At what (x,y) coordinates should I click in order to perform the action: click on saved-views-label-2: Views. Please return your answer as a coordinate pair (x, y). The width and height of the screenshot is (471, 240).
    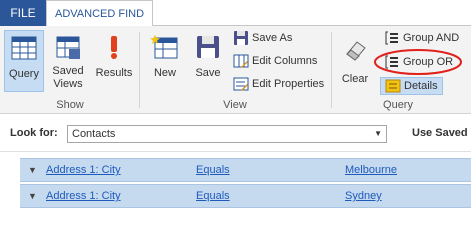
    Looking at the image, I should click on (68, 84).